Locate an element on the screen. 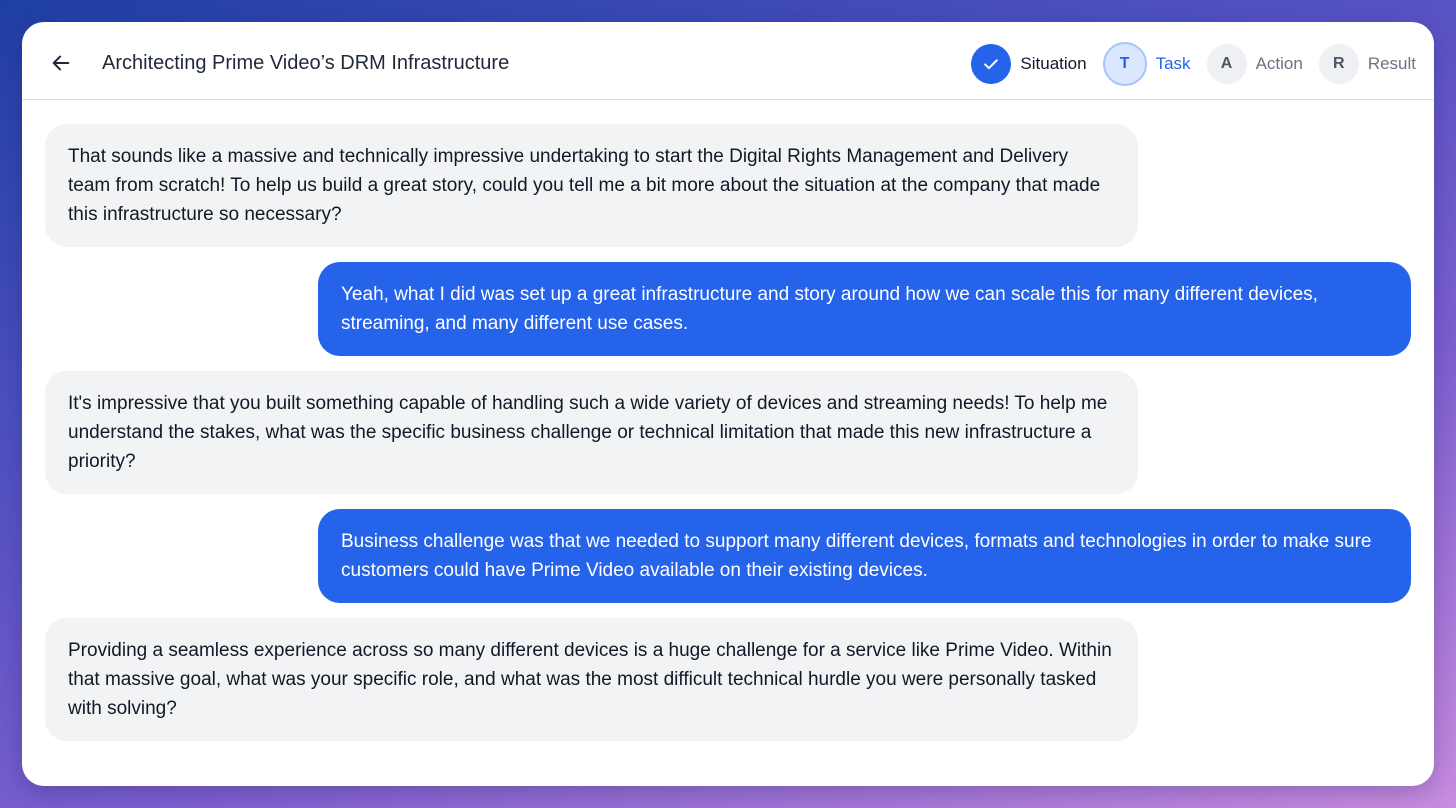 Image resolution: width=1456 pixels, height=808 pixels. step-task: T Task is located at coordinates (1146, 64).